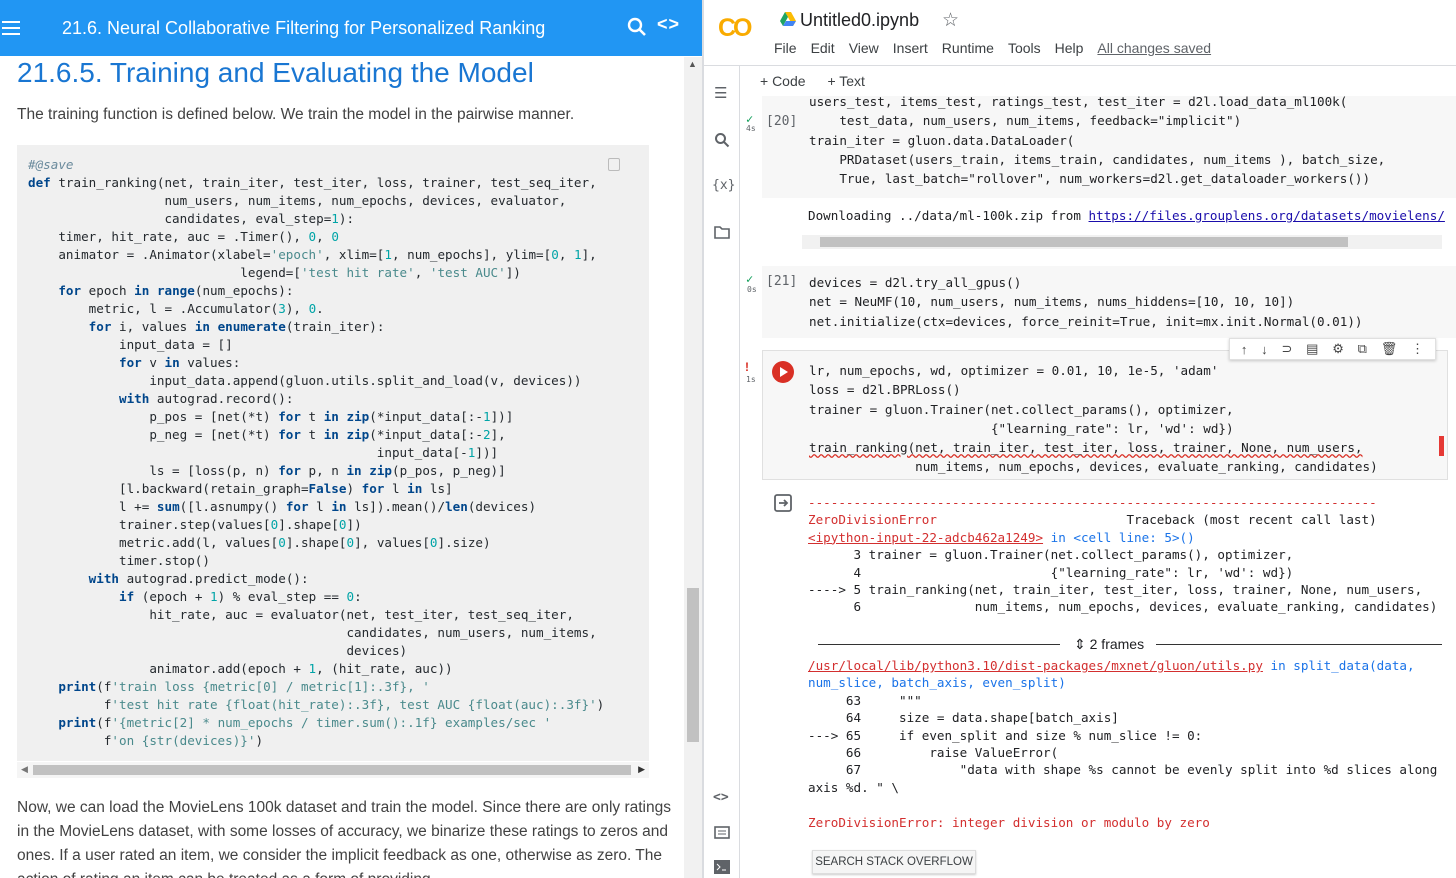  What do you see at coordinates (1080, 644) in the screenshot?
I see `expand-icon: ⇕` at bounding box center [1080, 644].